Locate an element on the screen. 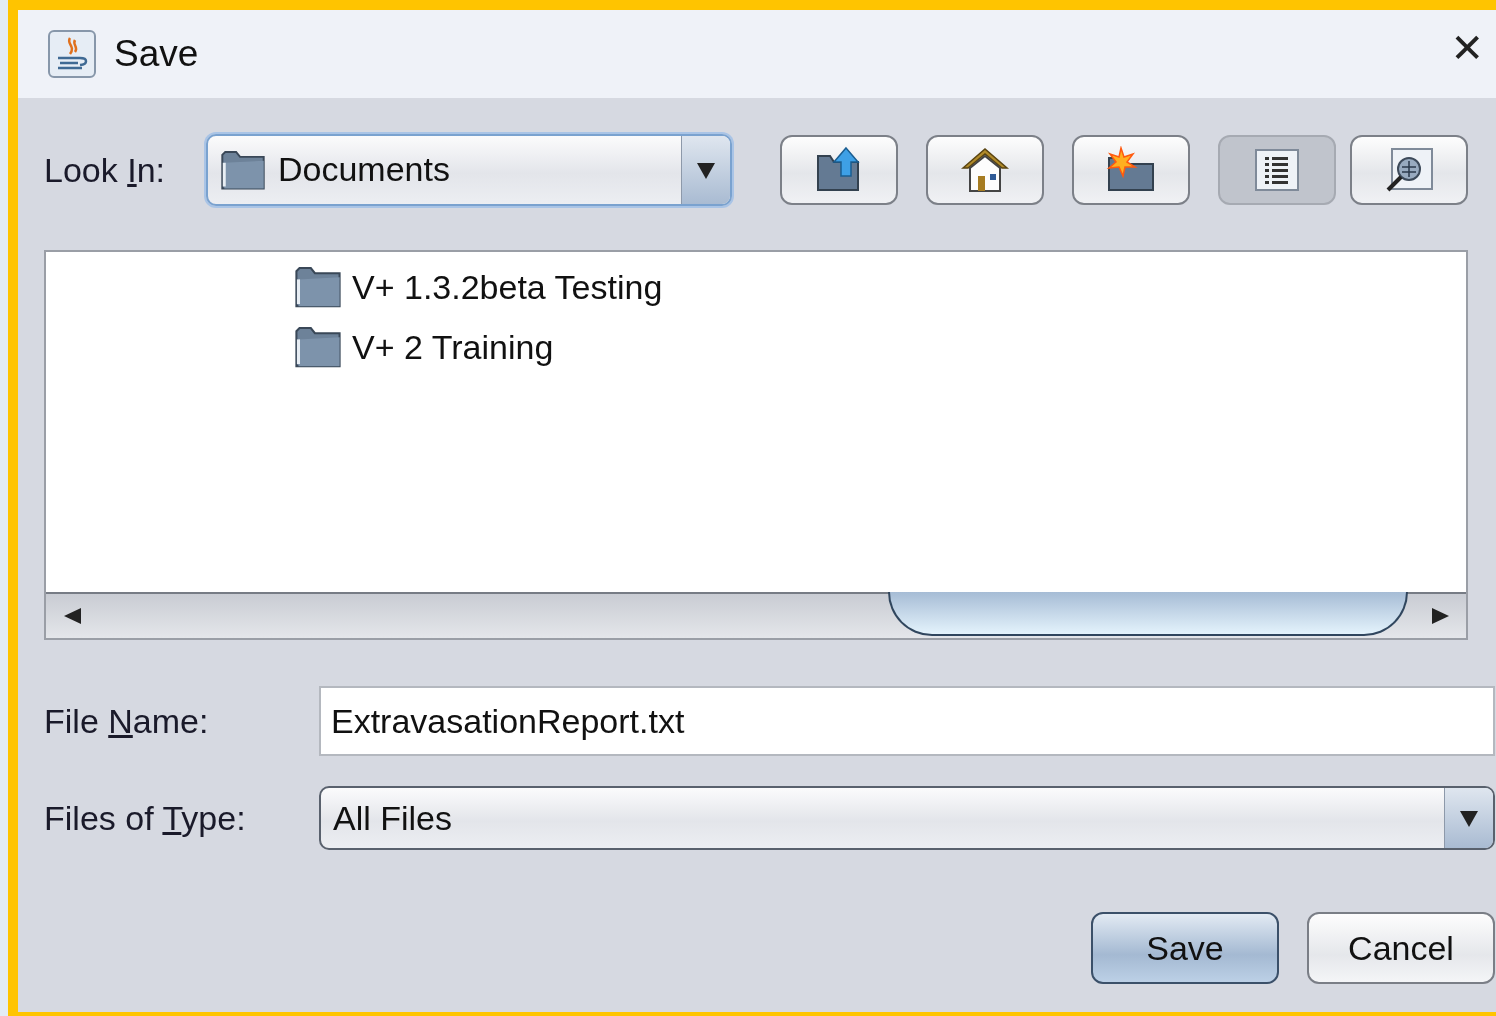 The height and width of the screenshot is (1016, 1496). details-view-icon is located at coordinates (1409, 170).